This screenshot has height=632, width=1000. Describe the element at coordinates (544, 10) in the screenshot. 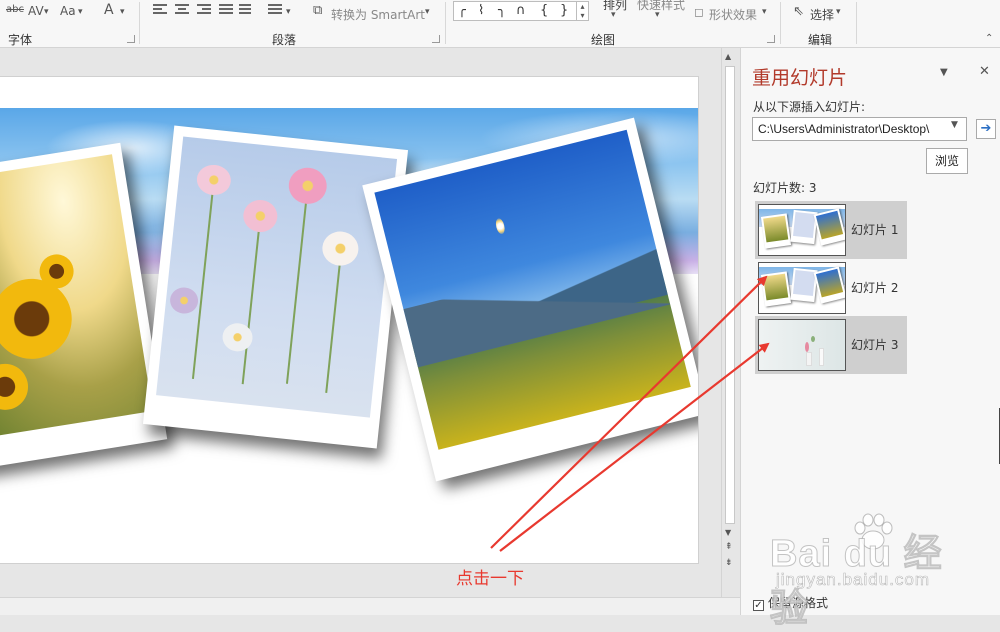

I see `shape-item: {` at that location.